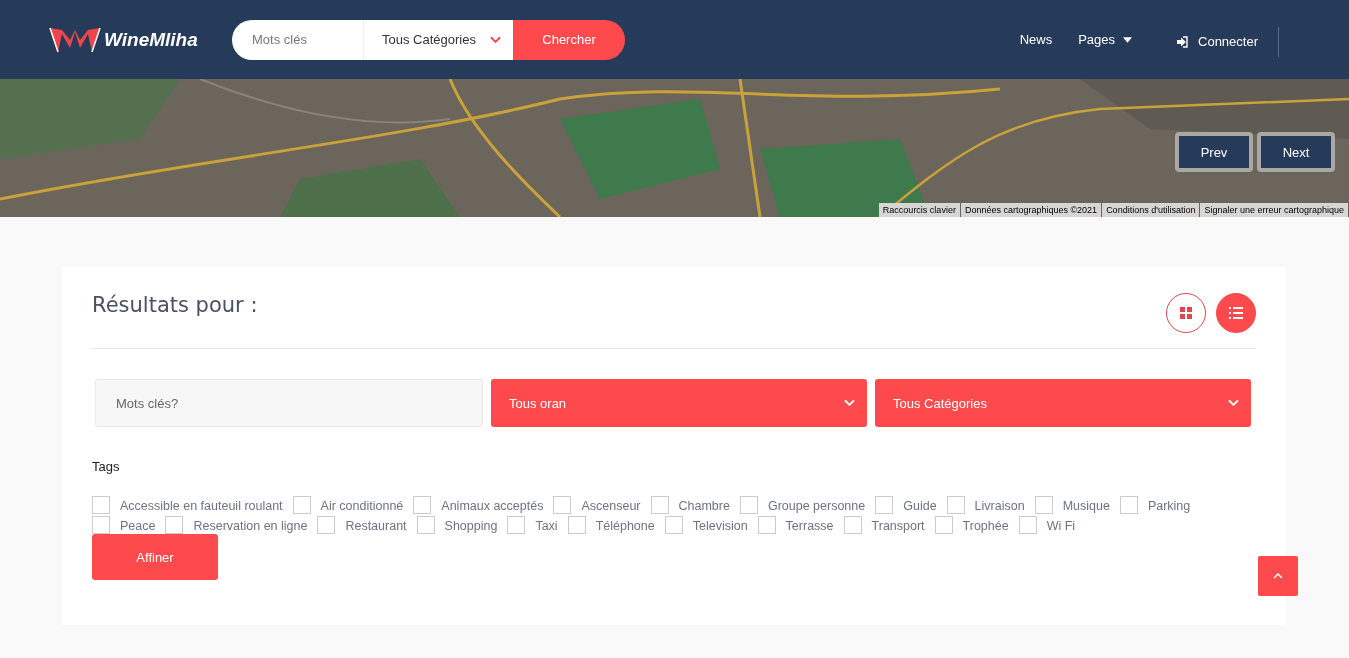 This screenshot has width=1349, height=658. What do you see at coordinates (376, 526) in the screenshot?
I see `tag-label: Restaurant` at bounding box center [376, 526].